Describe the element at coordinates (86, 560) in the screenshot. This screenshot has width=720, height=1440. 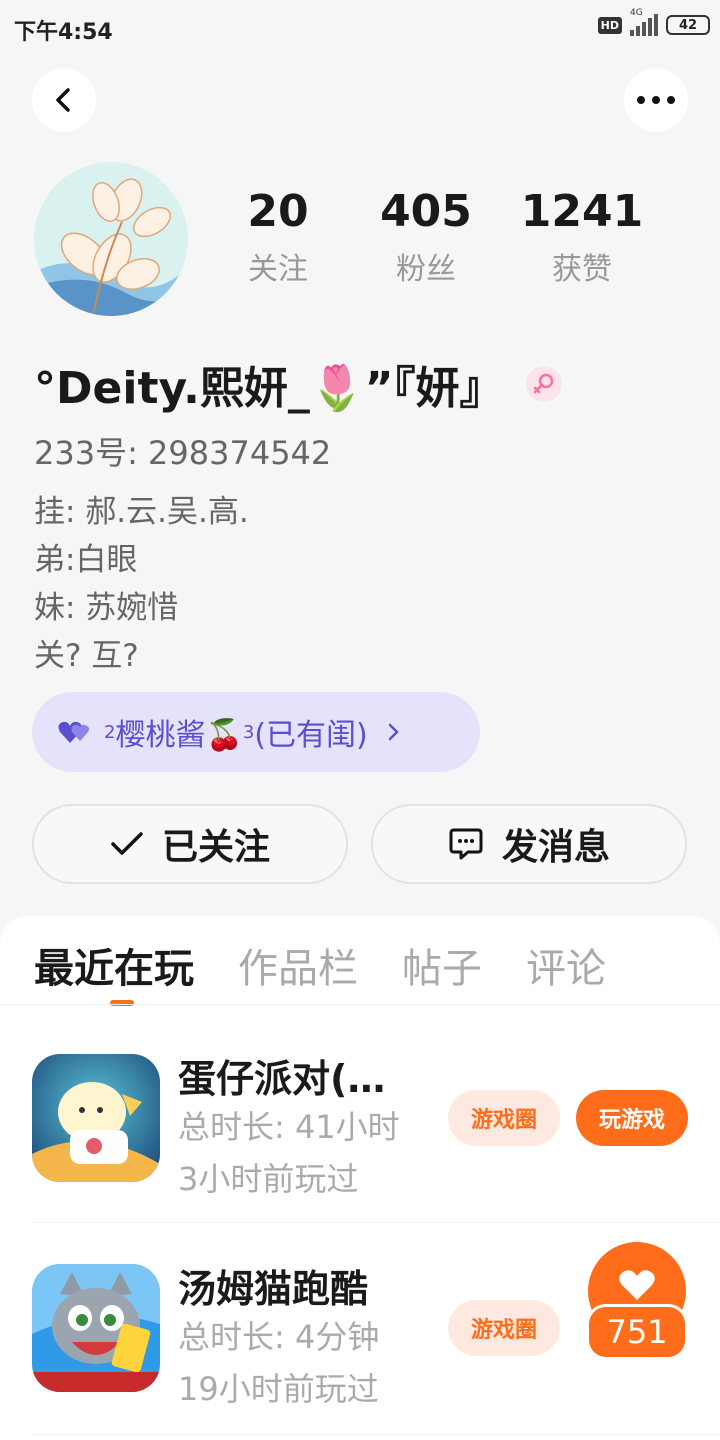
I see `bio-line: 弟:白眼` at that location.